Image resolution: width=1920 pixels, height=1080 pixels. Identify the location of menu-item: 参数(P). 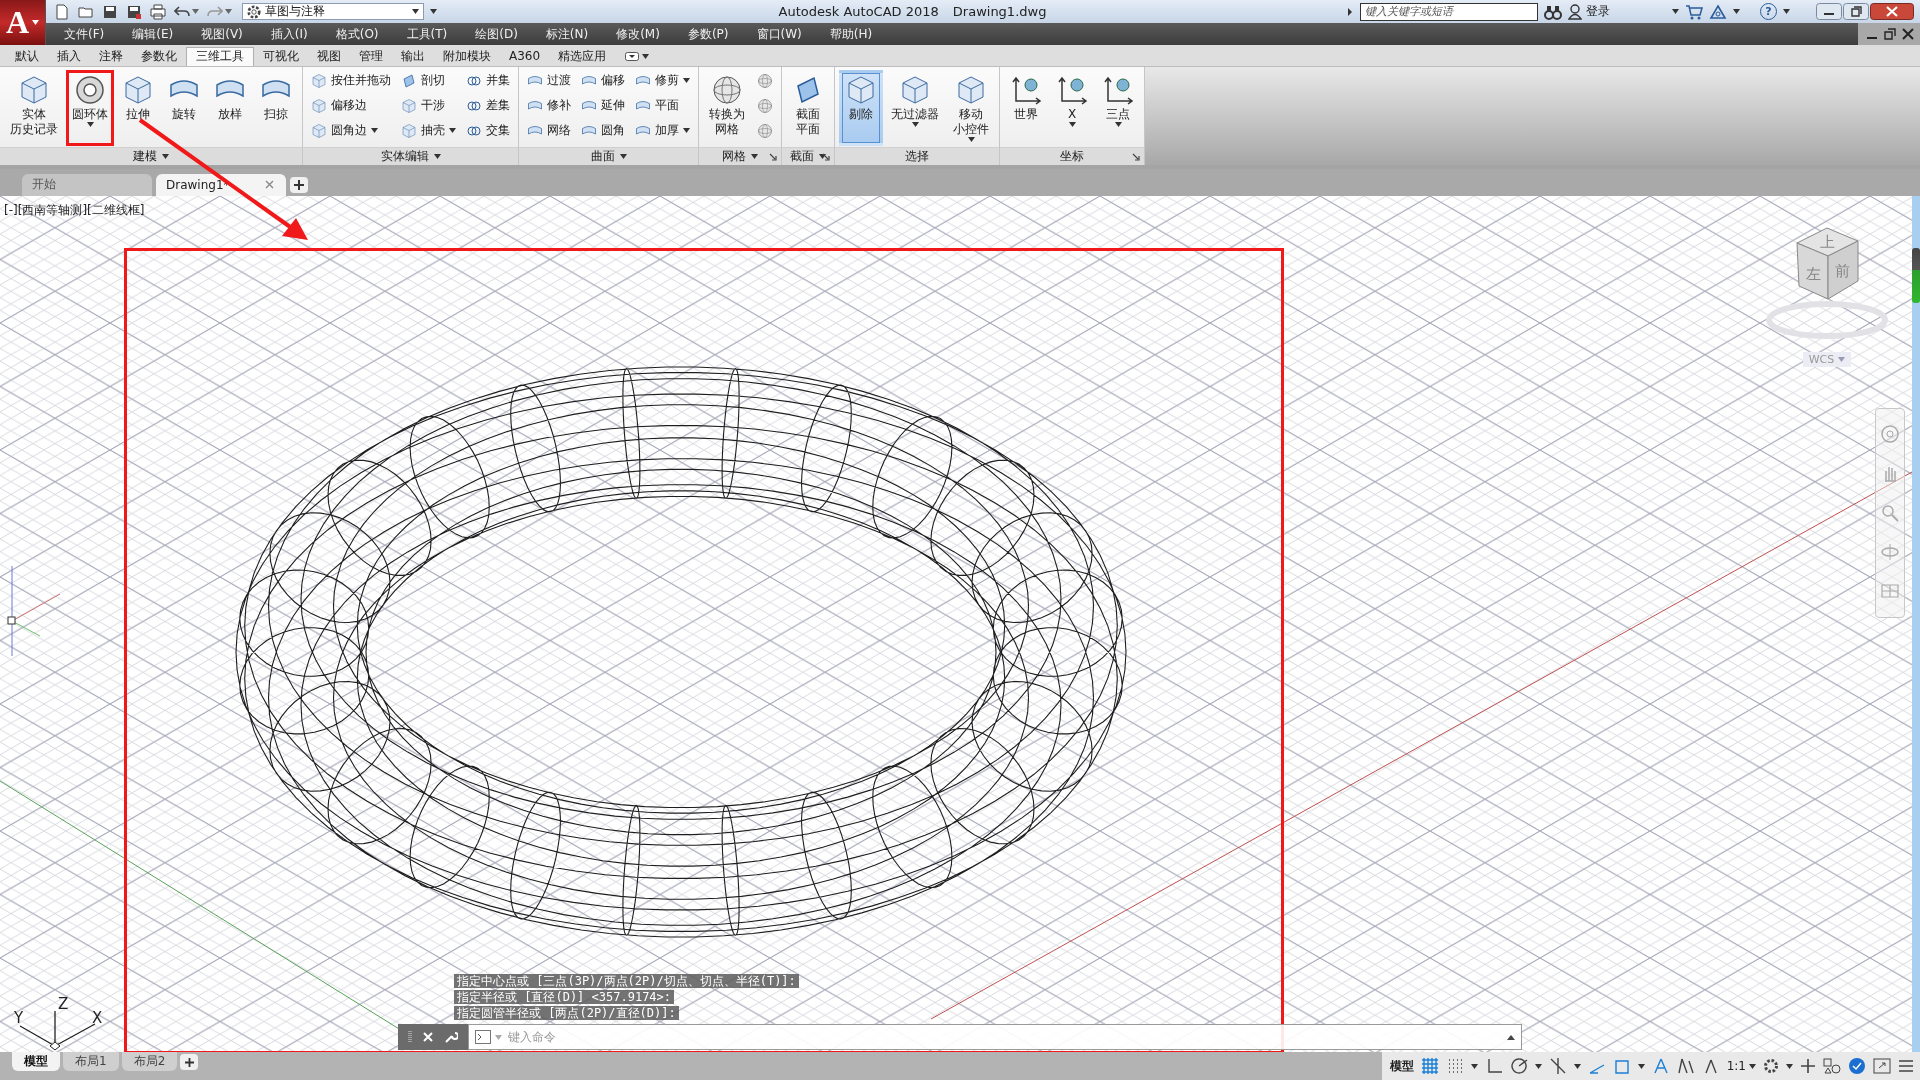
(708, 34).